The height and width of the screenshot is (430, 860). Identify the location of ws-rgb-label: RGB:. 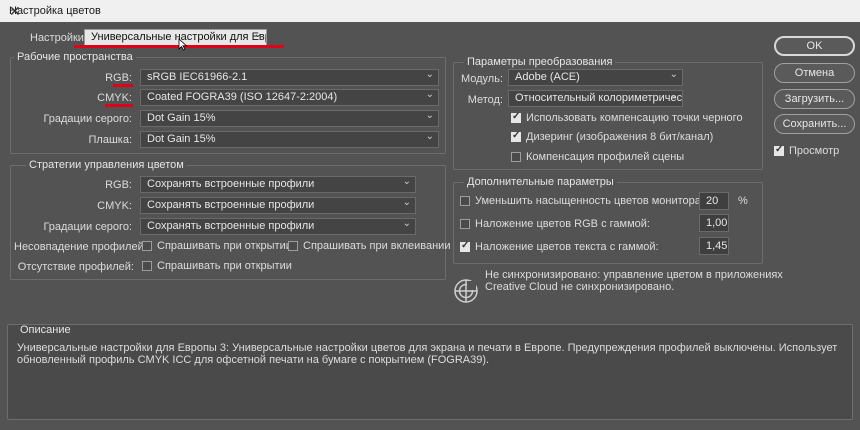
(118, 78).